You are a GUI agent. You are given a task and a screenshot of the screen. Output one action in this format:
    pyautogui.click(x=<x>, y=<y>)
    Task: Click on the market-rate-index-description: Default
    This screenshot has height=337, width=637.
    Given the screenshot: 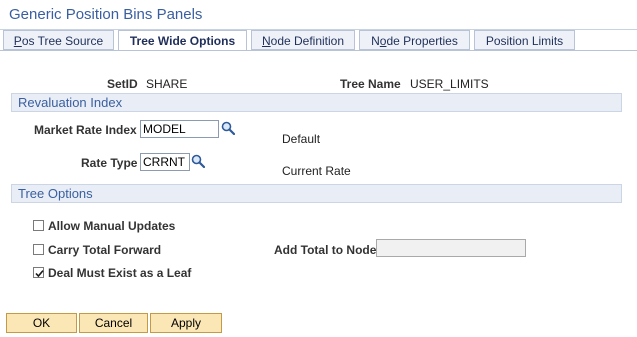 What is the action you would take?
    pyautogui.click(x=301, y=139)
    